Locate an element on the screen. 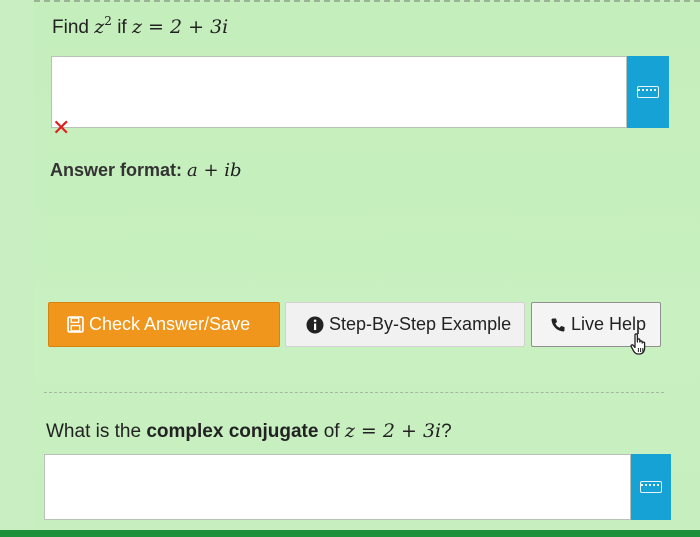 The image size is (700, 537). bottom-bar is located at coordinates (350, 533).